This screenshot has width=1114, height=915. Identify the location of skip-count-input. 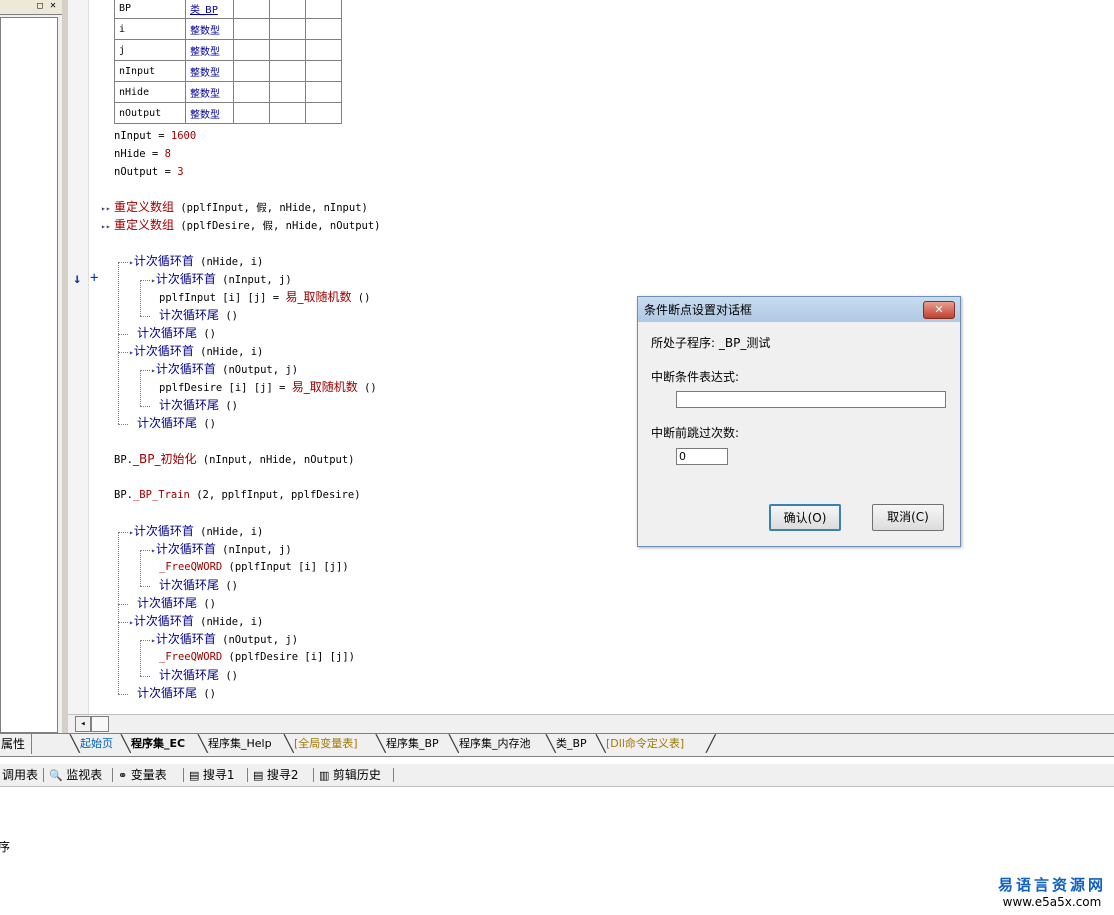
(702, 456).